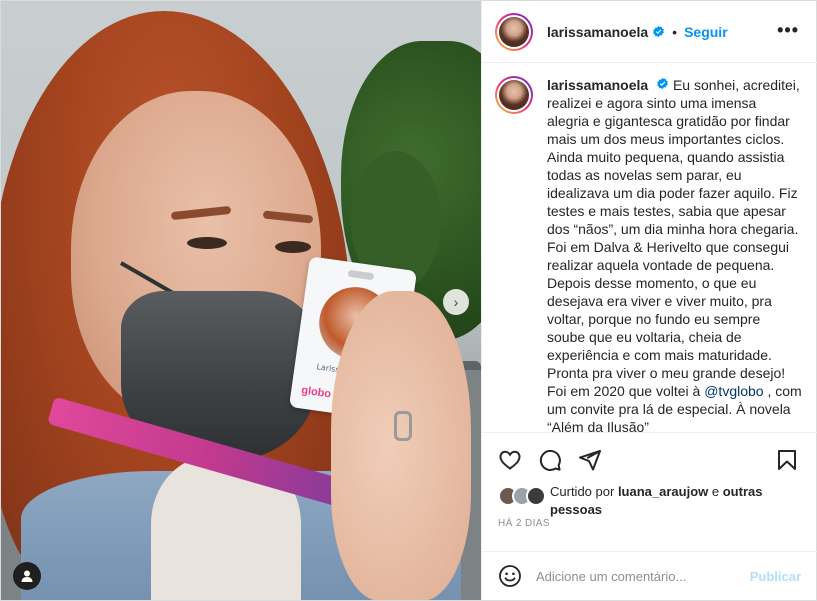 Image resolution: width=817 pixels, height=601 pixels. What do you see at coordinates (706, 32) in the screenshot?
I see `follow-button: Seguir` at bounding box center [706, 32].